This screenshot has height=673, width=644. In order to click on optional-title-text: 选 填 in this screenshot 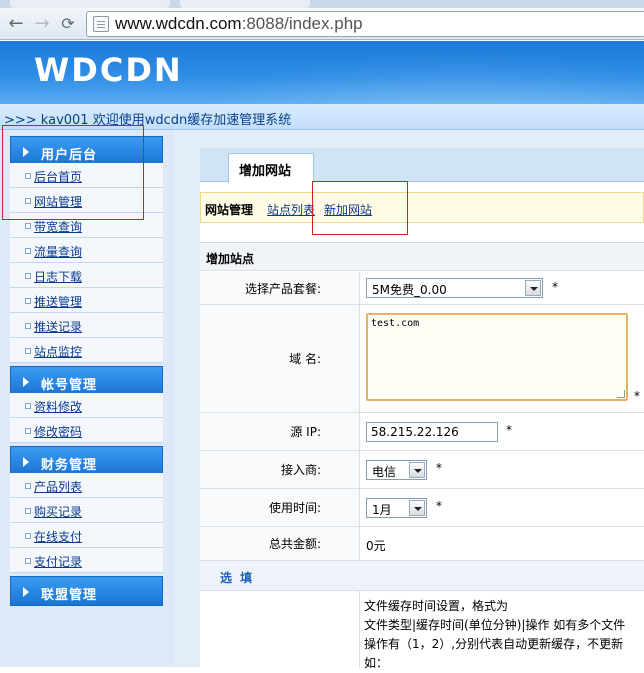, I will do `click(237, 578)`.